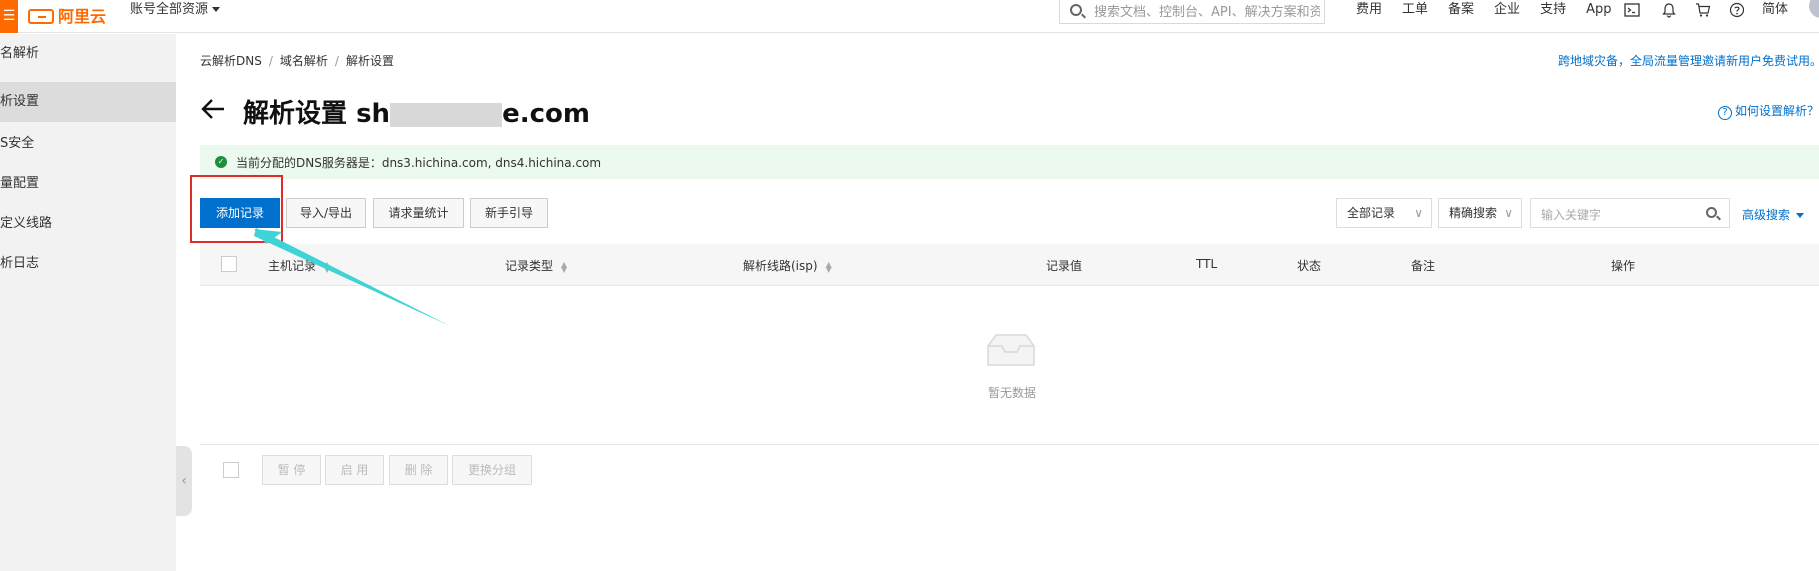  What do you see at coordinates (1688, 60) in the screenshot?
I see `promo-link: 跨地域灾备，全局流量管理邀请新用户免费试用。` at bounding box center [1688, 60].